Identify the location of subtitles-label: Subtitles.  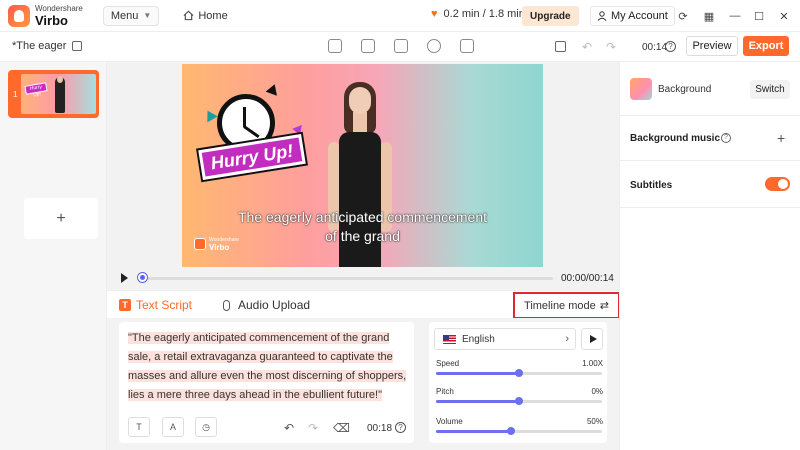
(651, 185).